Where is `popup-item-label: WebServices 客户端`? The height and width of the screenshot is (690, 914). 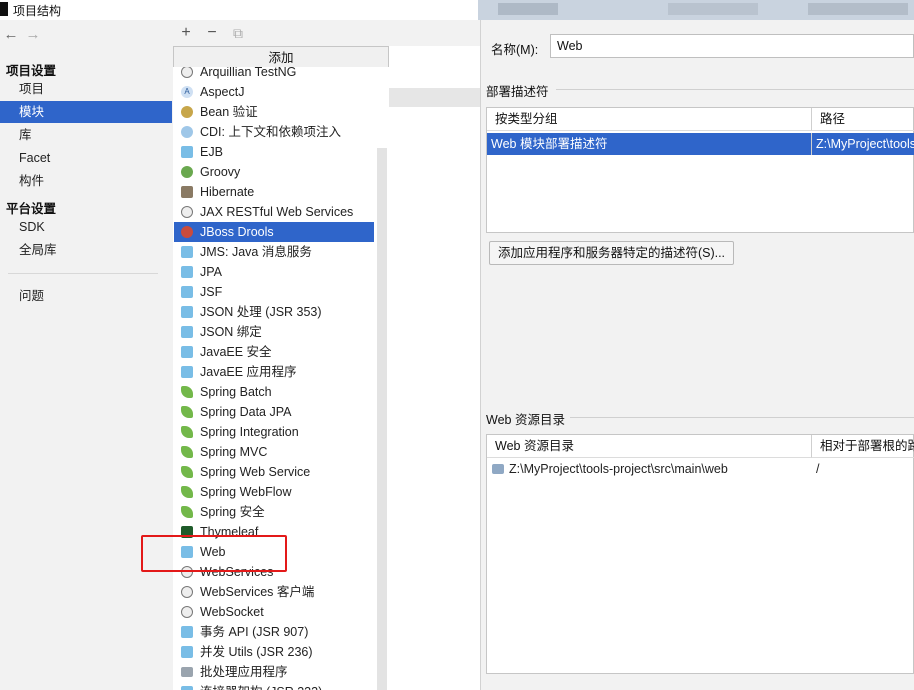
popup-item-label: WebServices 客户端 is located at coordinates (257, 592).